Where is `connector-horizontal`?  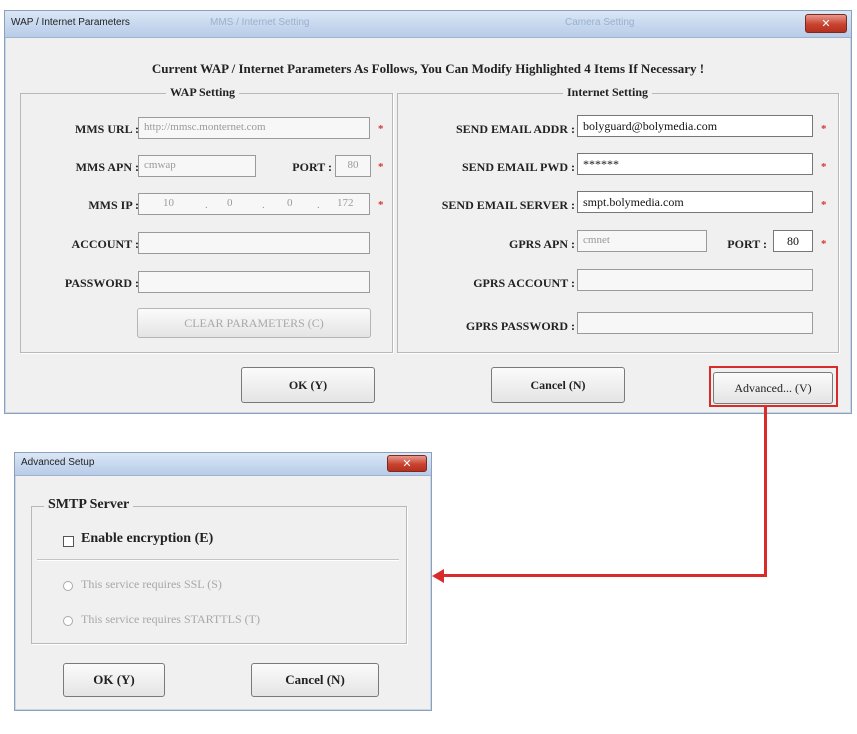 connector-horizontal is located at coordinates (604, 575).